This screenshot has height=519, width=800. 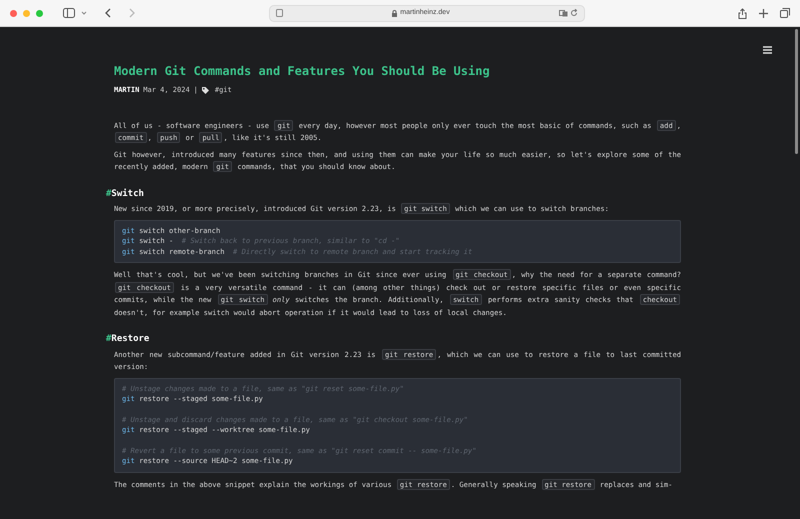 I want to click on maximize-window-icon, so click(x=39, y=13).